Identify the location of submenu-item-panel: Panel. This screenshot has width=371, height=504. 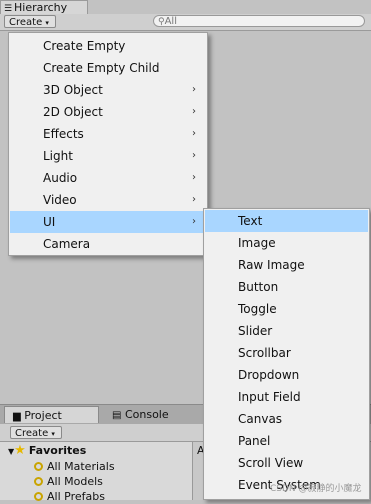
(286, 441).